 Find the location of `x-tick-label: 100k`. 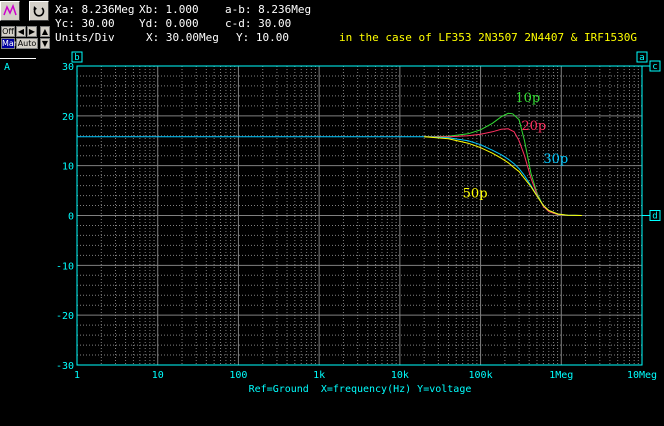

x-tick-label: 100k is located at coordinates (481, 375).